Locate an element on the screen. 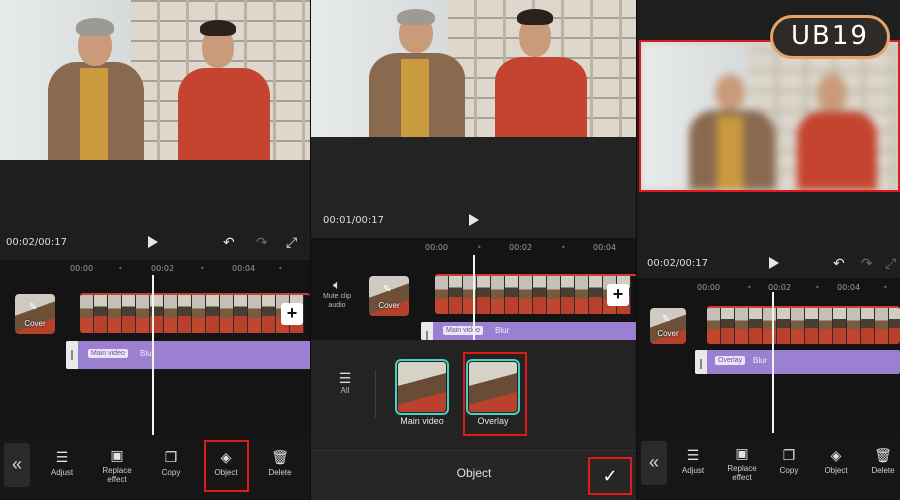 This screenshot has height=500, width=900. object-picker: ☰ All Main video Overlay is located at coordinates (474, 395).